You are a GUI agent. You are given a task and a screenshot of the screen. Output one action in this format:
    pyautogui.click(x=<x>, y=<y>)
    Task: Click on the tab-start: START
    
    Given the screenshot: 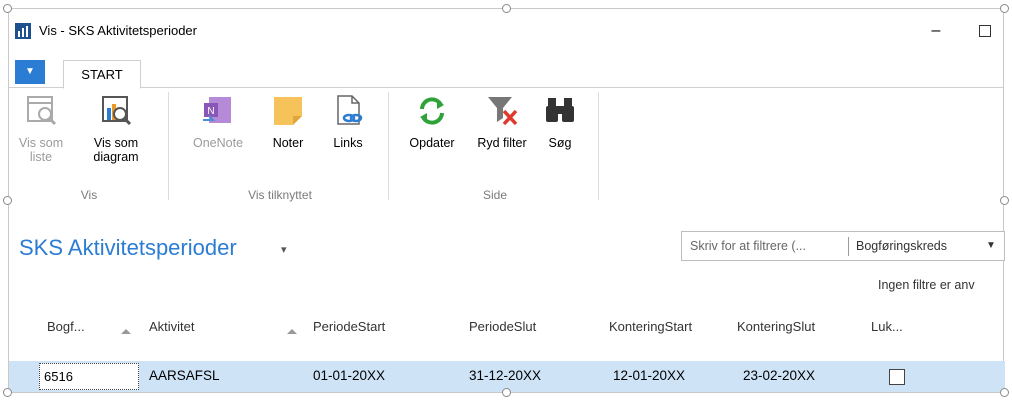 What is the action you would take?
    pyautogui.click(x=102, y=74)
    